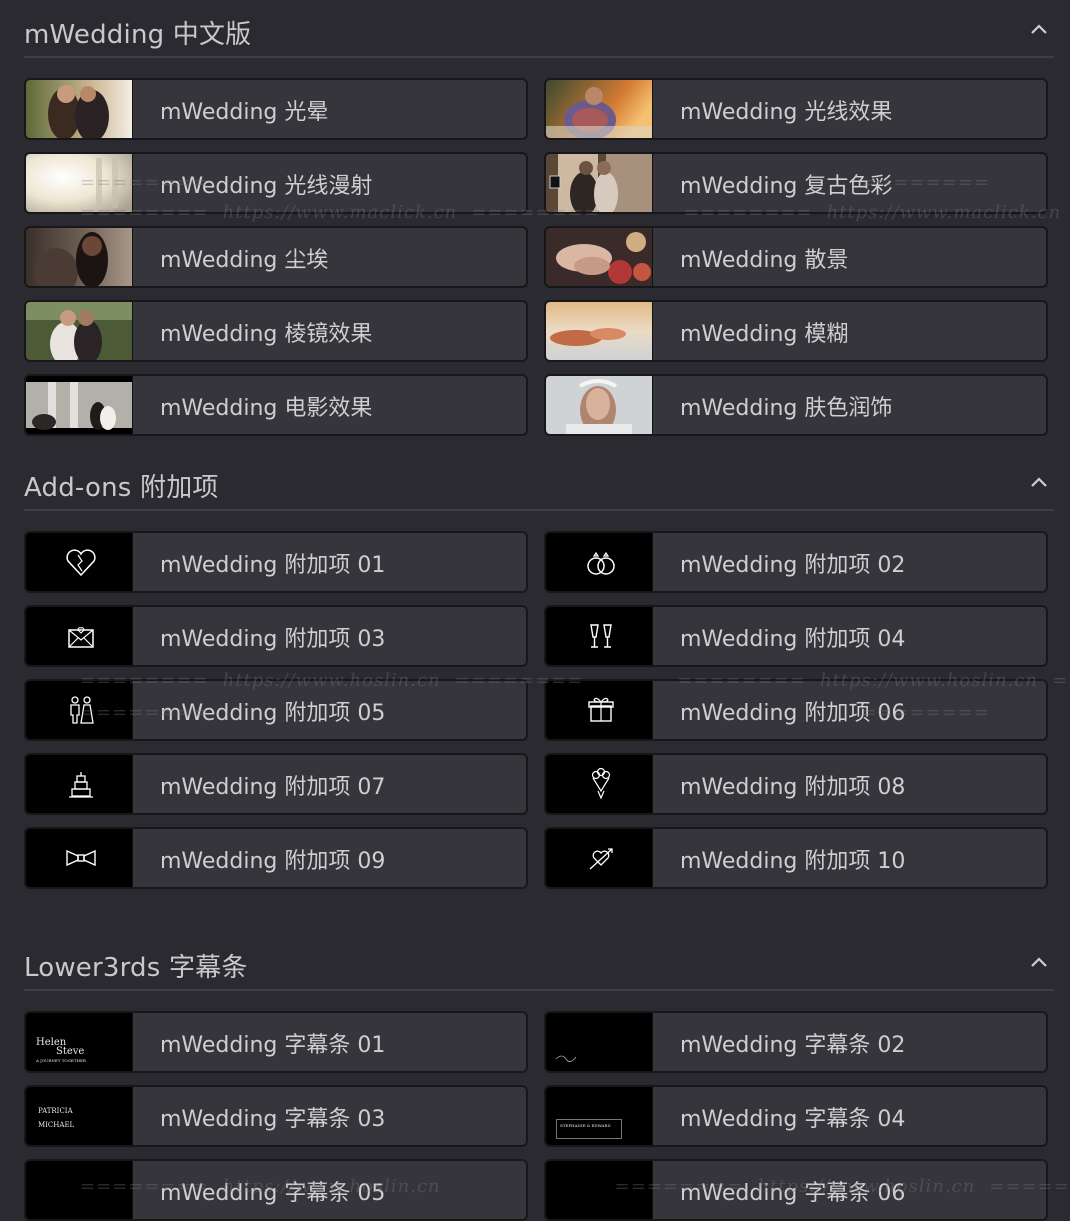  Describe the element at coordinates (138, 35) in the screenshot. I see `section-title: mWedding 中文版` at that location.